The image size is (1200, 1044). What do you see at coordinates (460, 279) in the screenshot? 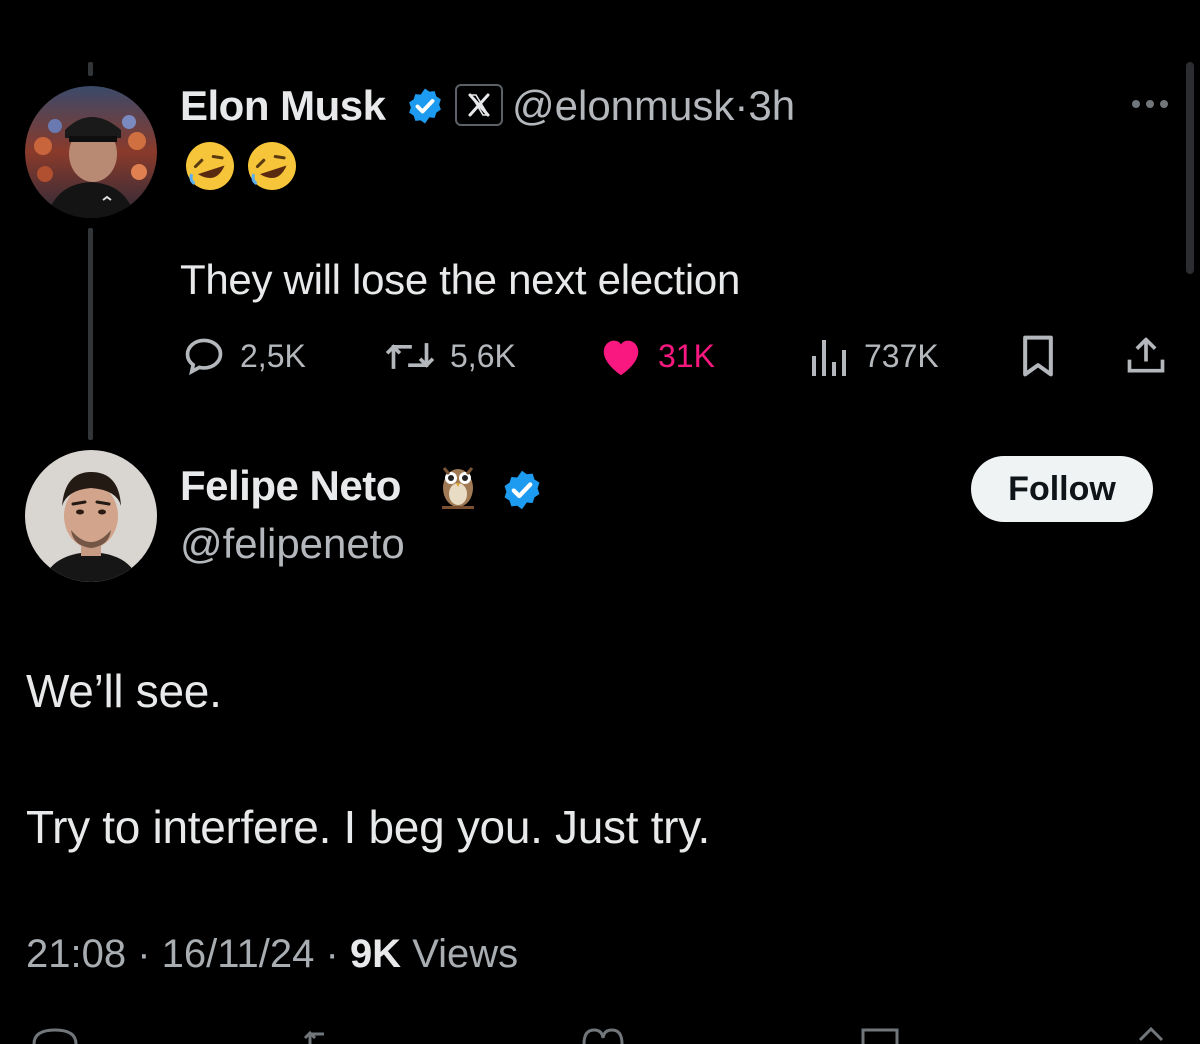
I see `parent-tweet-text: They will lose the next election` at bounding box center [460, 279].